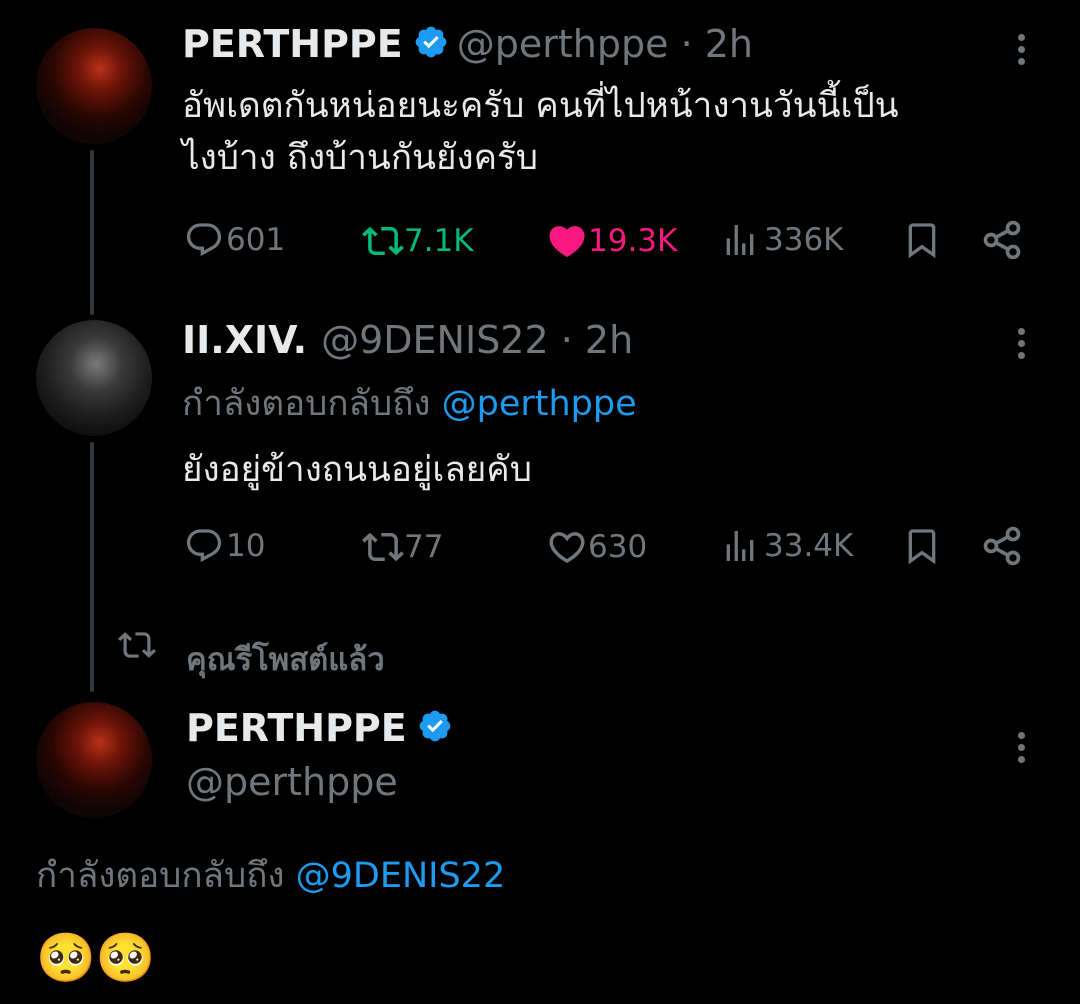  I want to click on reply-button: 601, so click(234, 240).